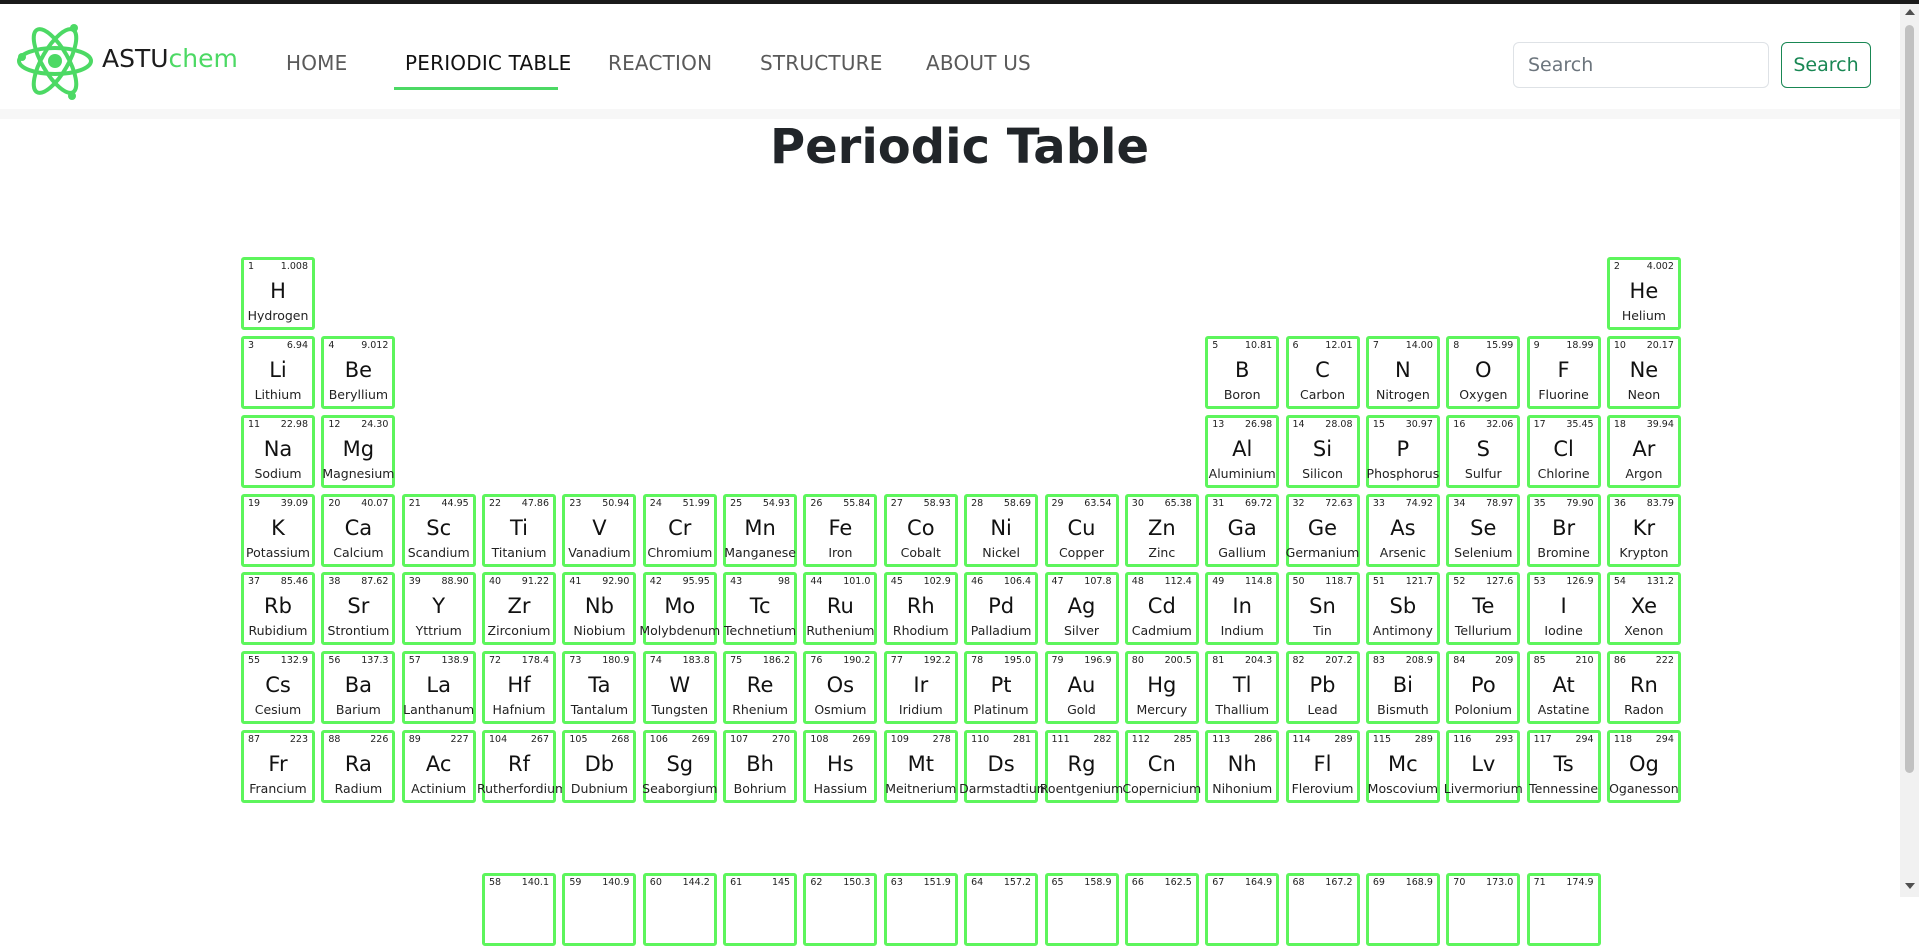 The height and width of the screenshot is (946, 1919). I want to click on element-cell: 75 186.2 Re Rhenium, so click(760, 687).